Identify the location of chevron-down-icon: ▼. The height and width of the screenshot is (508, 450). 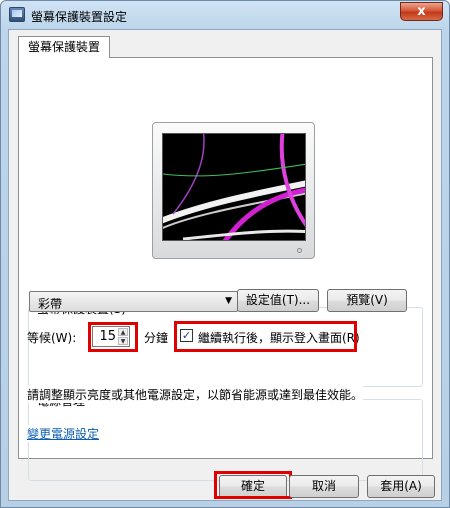
(228, 301).